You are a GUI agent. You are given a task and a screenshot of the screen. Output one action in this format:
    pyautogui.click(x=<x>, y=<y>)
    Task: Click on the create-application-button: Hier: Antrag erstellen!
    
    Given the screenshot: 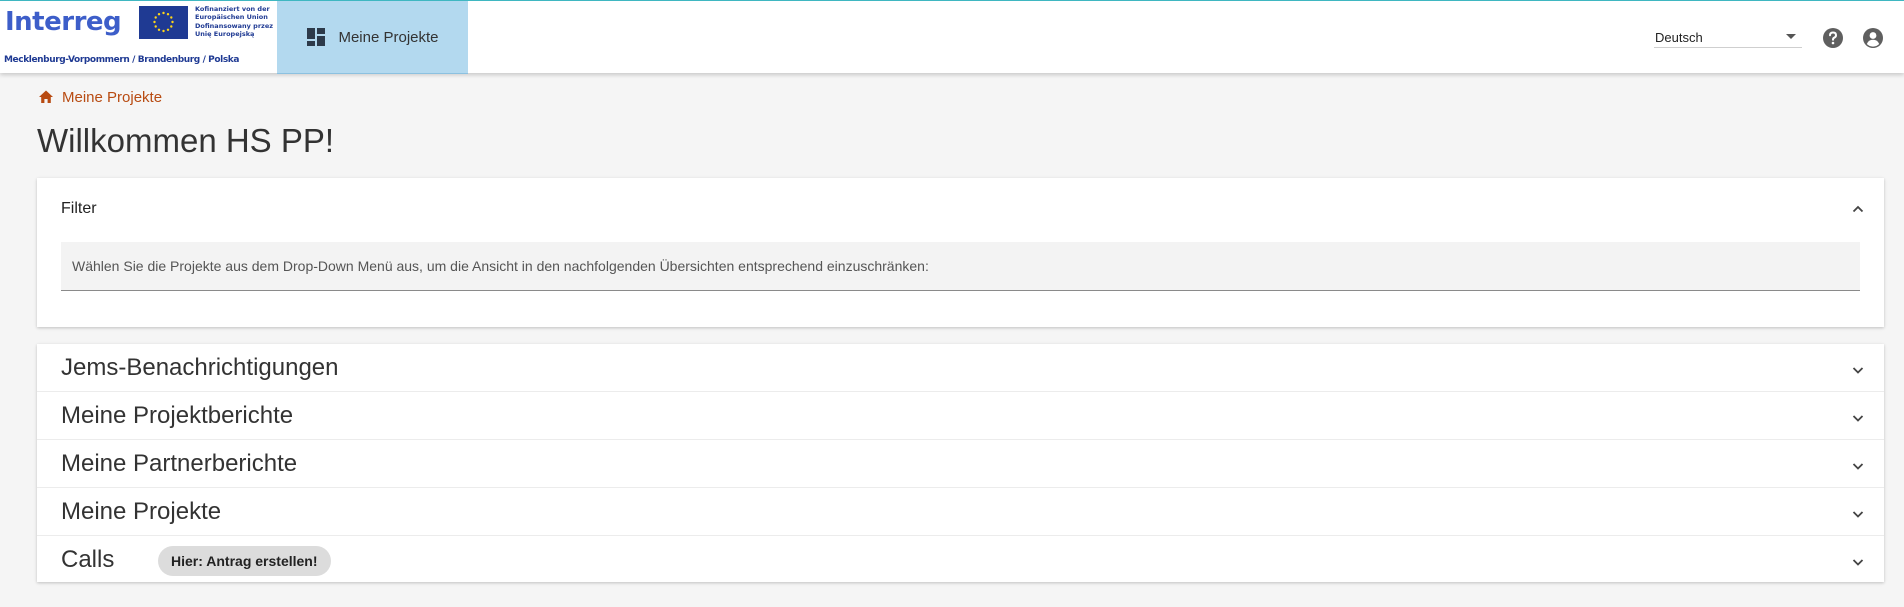 What is the action you would take?
    pyautogui.click(x=244, y=561)
    